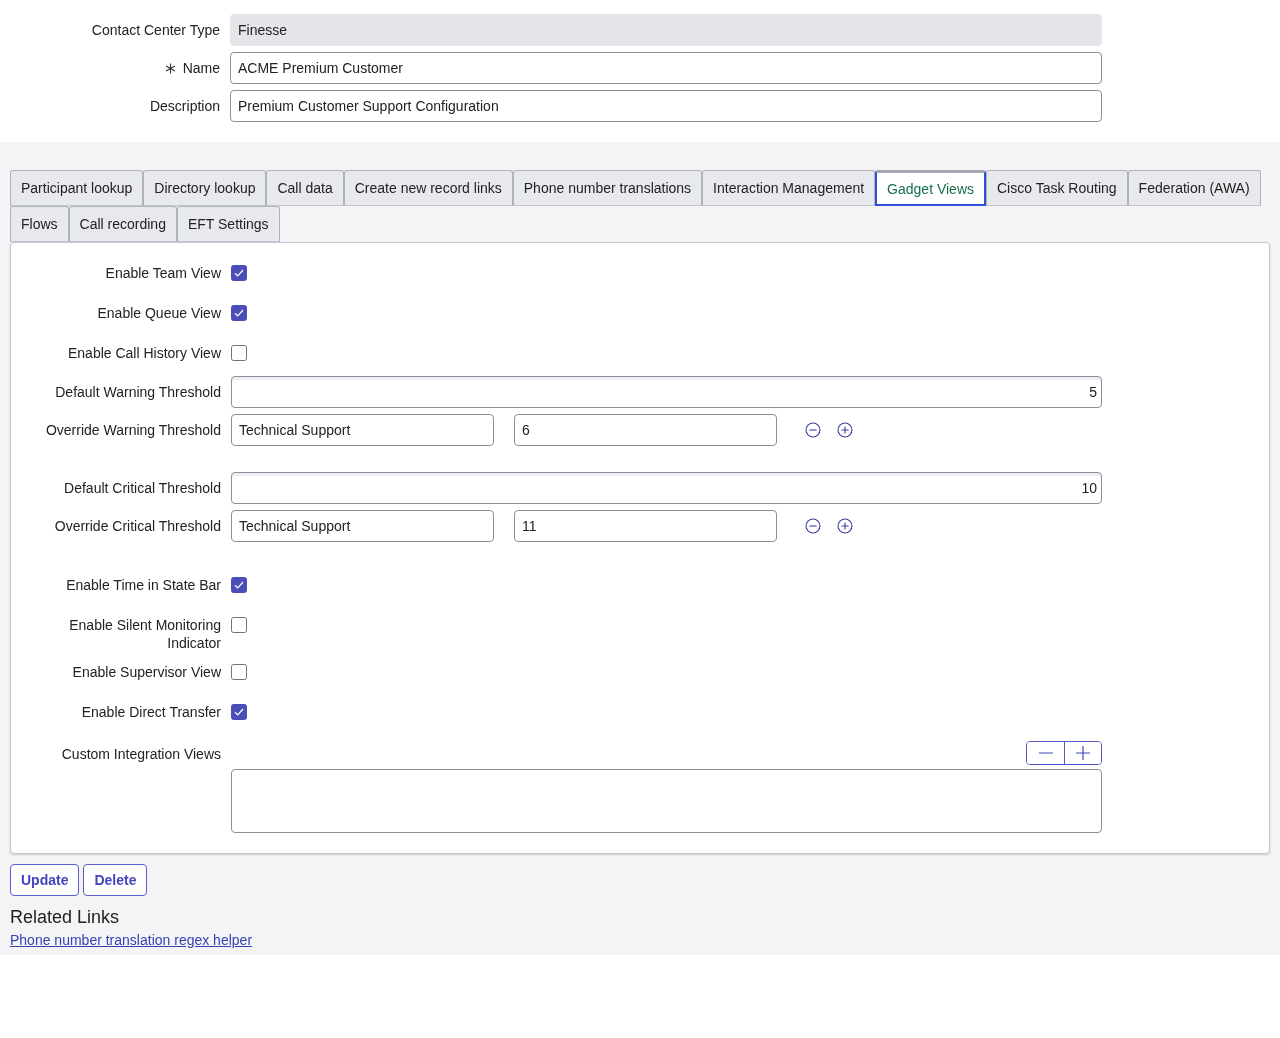 The height and width of the screenshot is (1038, 1280). Describe the element at coordinates (143, 353) in the screenshot. I see `field-label: Enable Call History View` at that location.